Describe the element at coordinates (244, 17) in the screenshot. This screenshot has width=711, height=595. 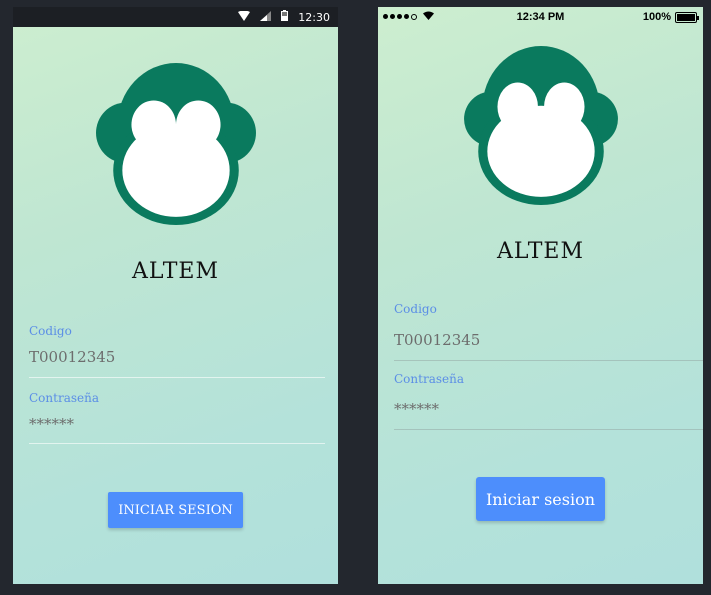
I see `wifi-icon` at that location.